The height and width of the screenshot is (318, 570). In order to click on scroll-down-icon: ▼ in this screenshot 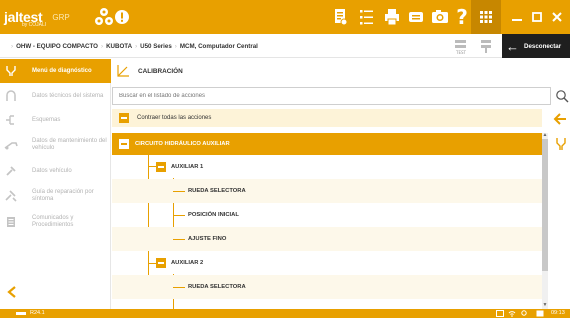, I will do `click(545, 305)`.